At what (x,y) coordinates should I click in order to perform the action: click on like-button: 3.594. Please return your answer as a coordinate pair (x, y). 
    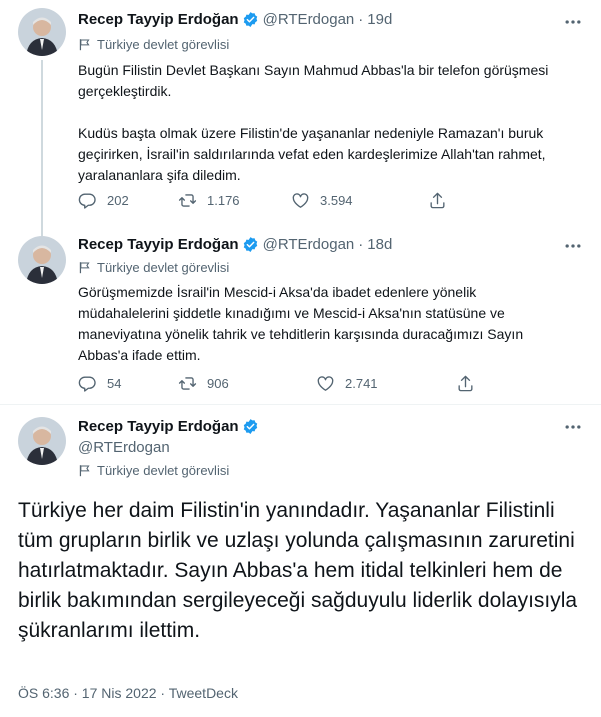
    Looking at the image, I should click on (359, 200).